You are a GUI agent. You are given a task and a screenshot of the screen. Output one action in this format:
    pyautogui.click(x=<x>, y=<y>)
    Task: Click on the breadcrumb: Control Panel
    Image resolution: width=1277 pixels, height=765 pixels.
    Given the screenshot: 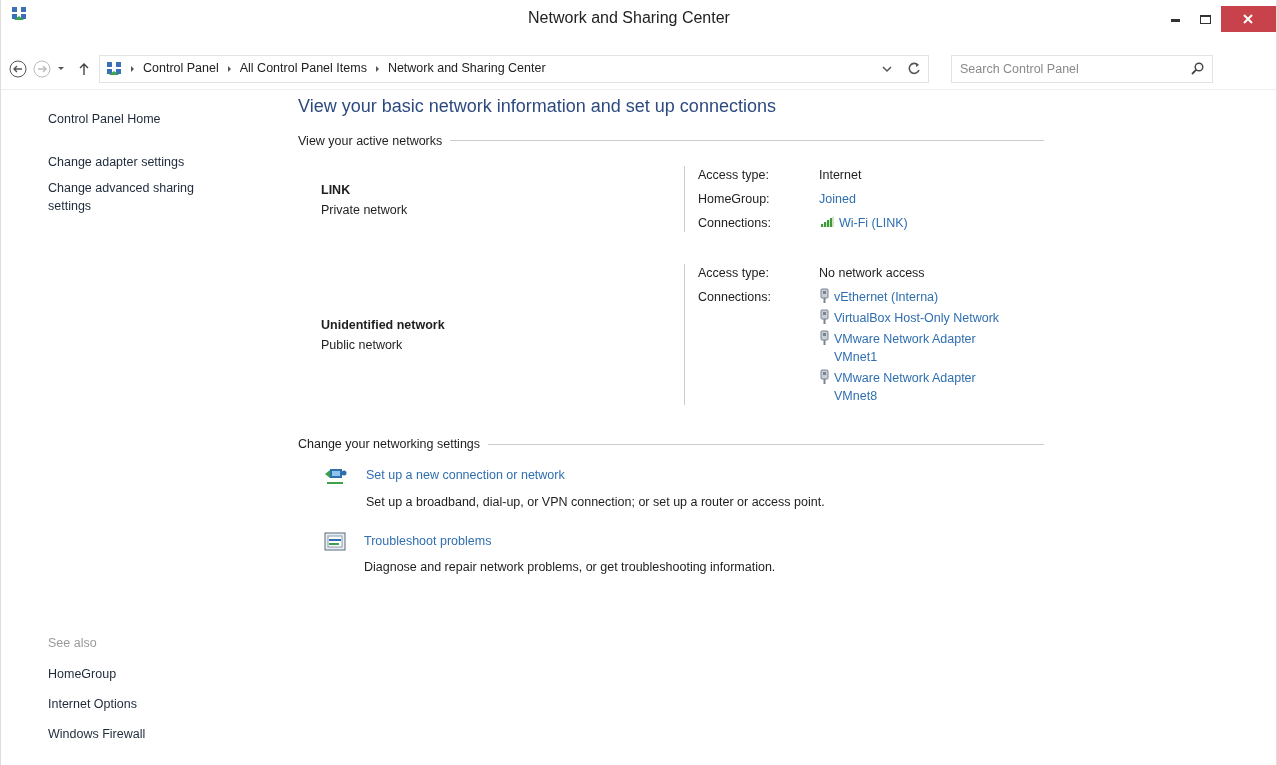 What is the action you would take?
    pyautogui.click(x=181, y=68)
    